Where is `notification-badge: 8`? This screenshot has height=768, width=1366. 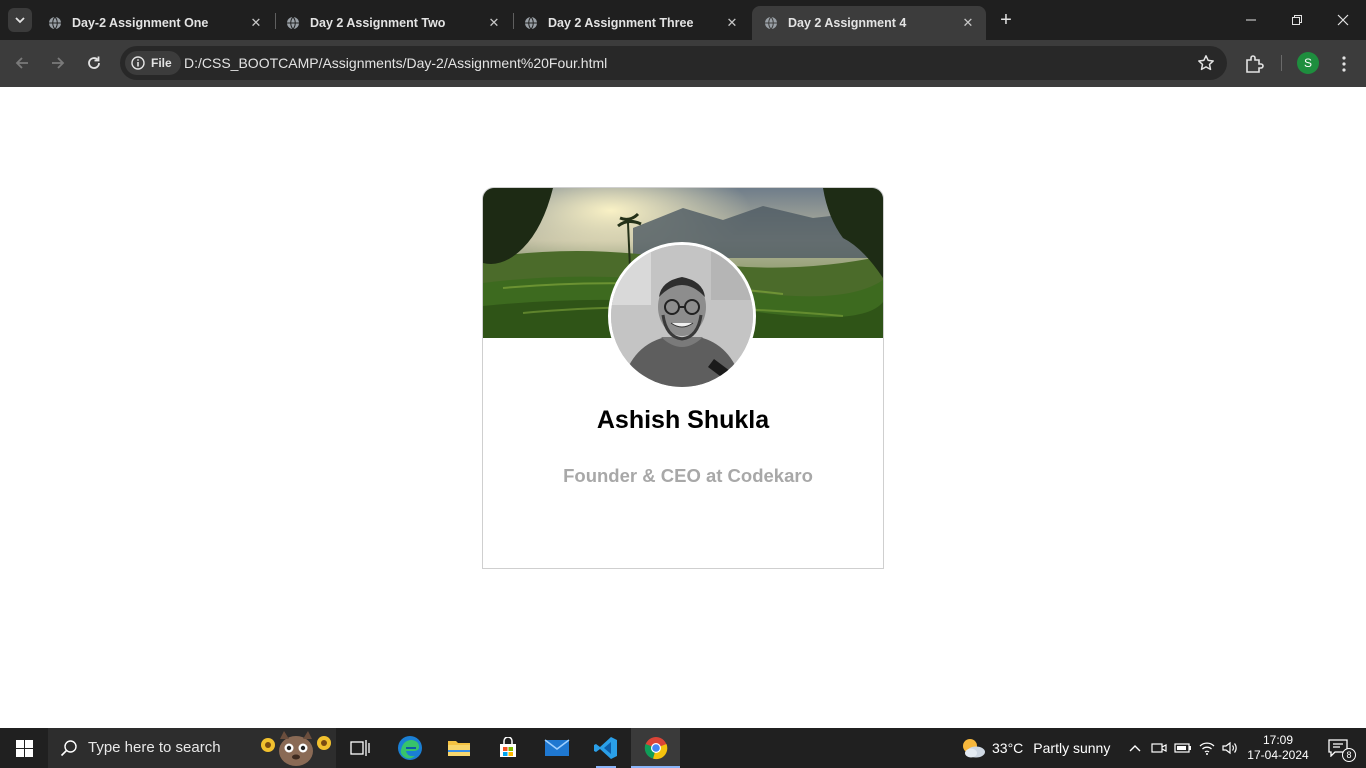 notification-badge: 8 is located at coordinates (1349, 755).